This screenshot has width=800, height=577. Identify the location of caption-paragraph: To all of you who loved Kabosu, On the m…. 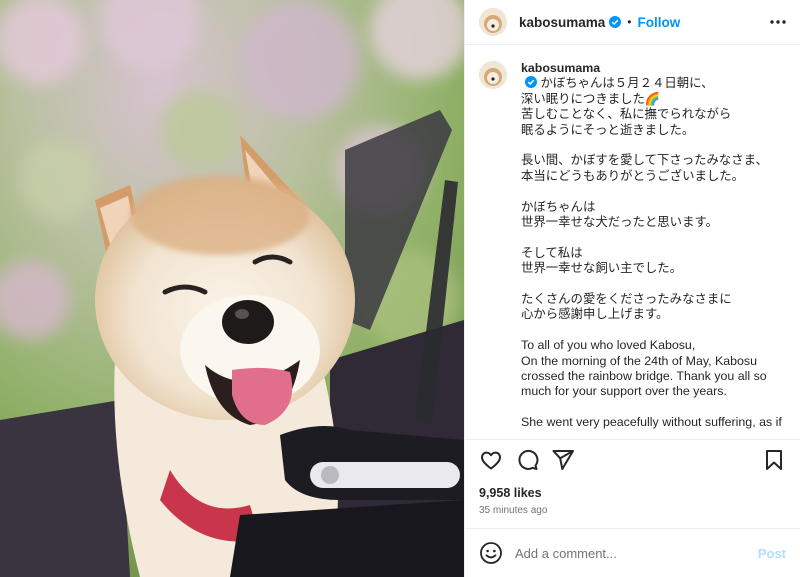
(644, 368).